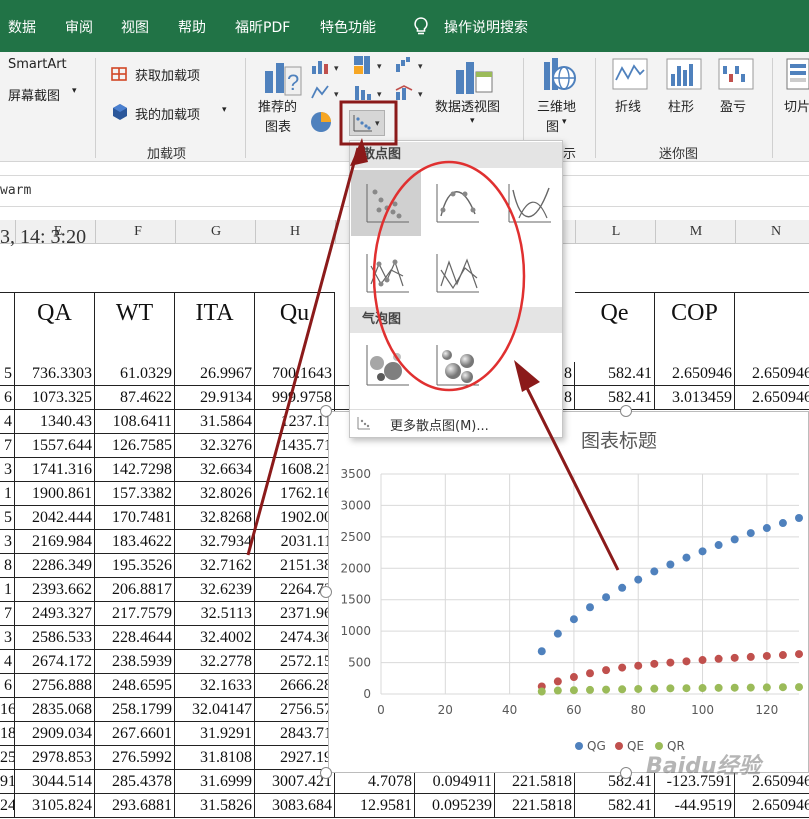 Image resolution: width=809 pixels, height=819 pixels. Describe the element at coordinates (295, 470) in the screenshot. I see `table-cell: 1608.21` at that location.